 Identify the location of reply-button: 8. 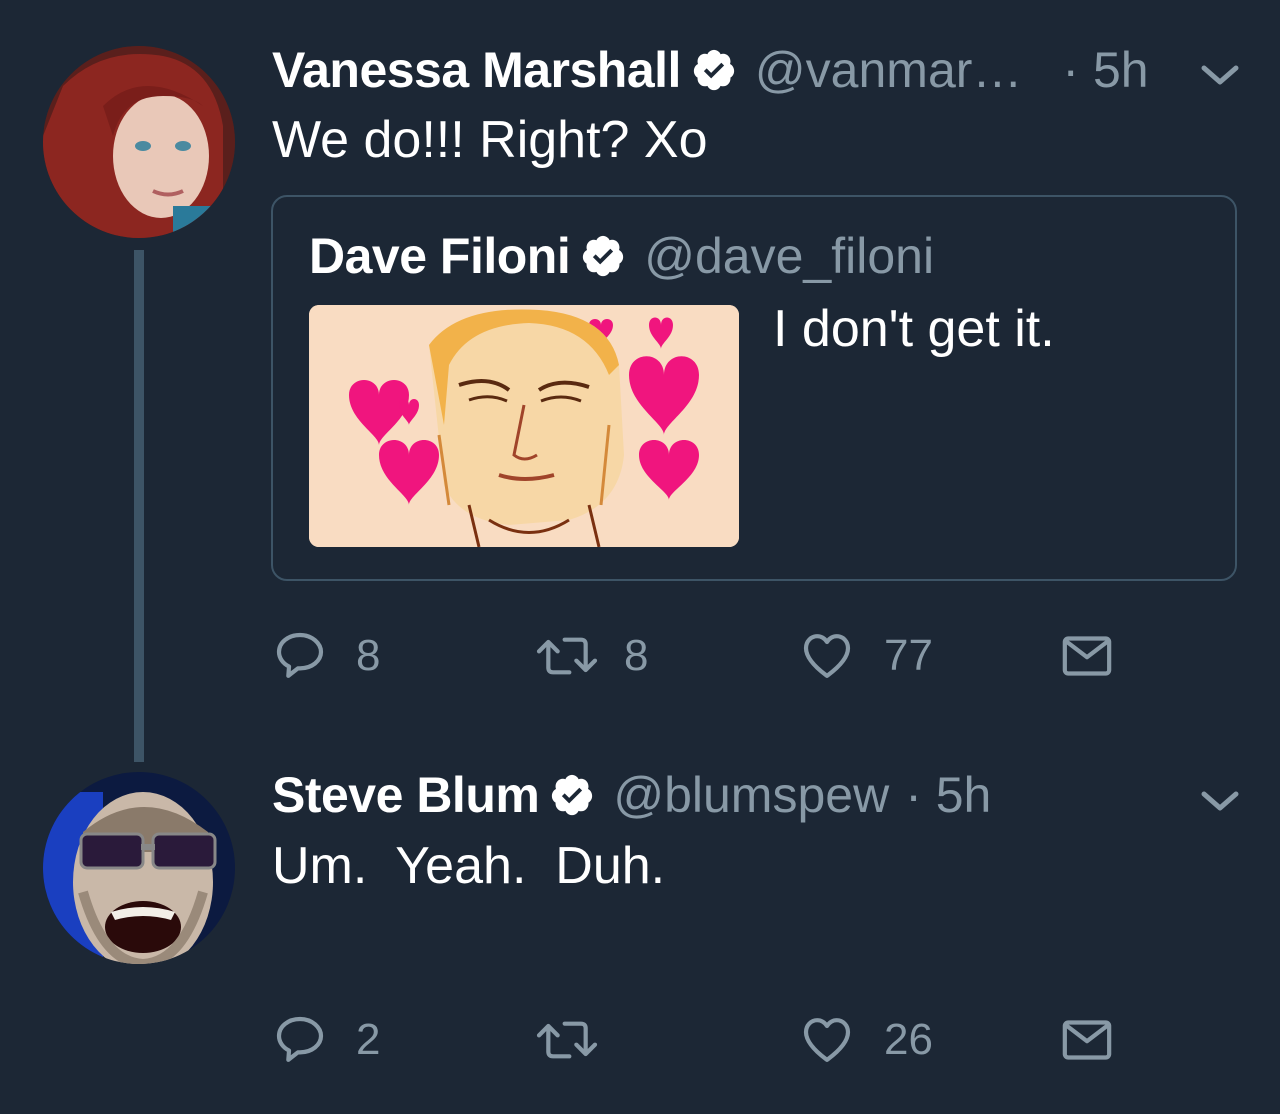
(326, 656).